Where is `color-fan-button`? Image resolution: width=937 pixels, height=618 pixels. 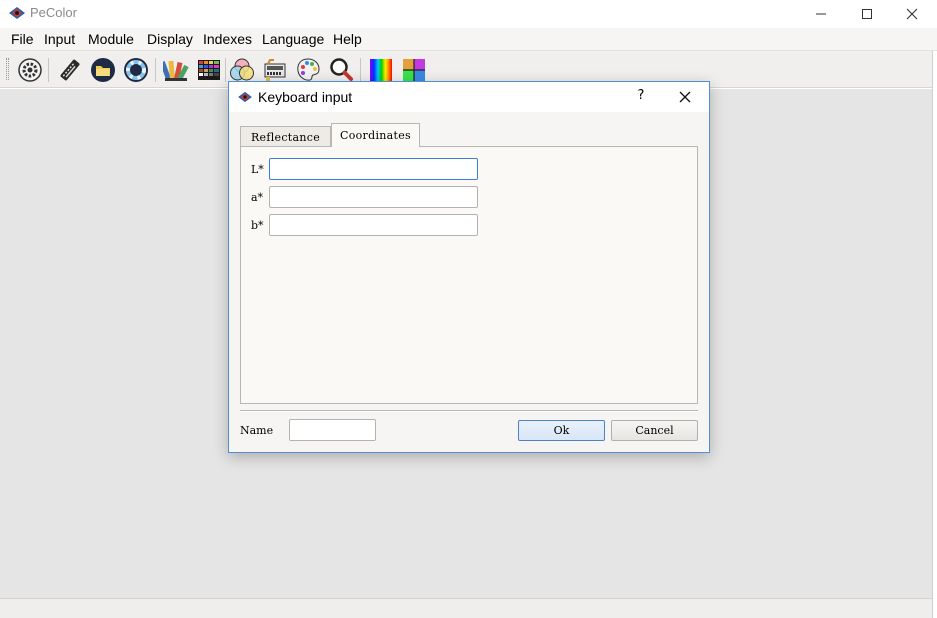
color-fan-button is located at coordinates (176, 70).